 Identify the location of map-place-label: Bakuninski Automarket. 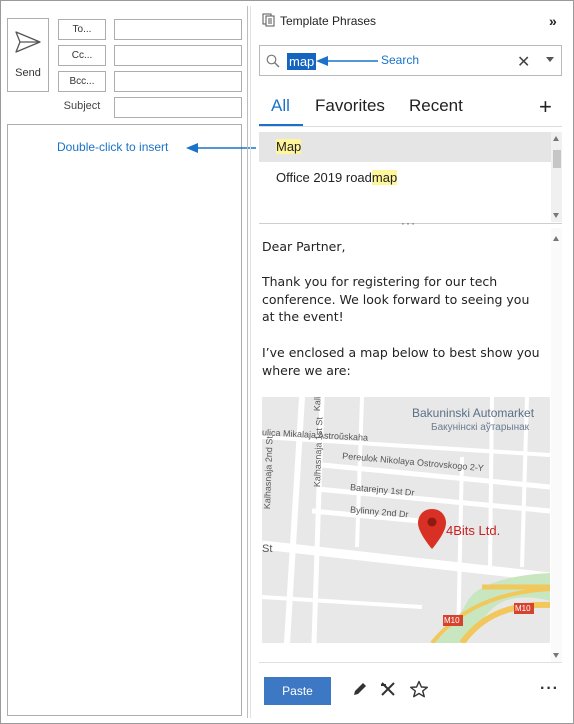
(473, 413).